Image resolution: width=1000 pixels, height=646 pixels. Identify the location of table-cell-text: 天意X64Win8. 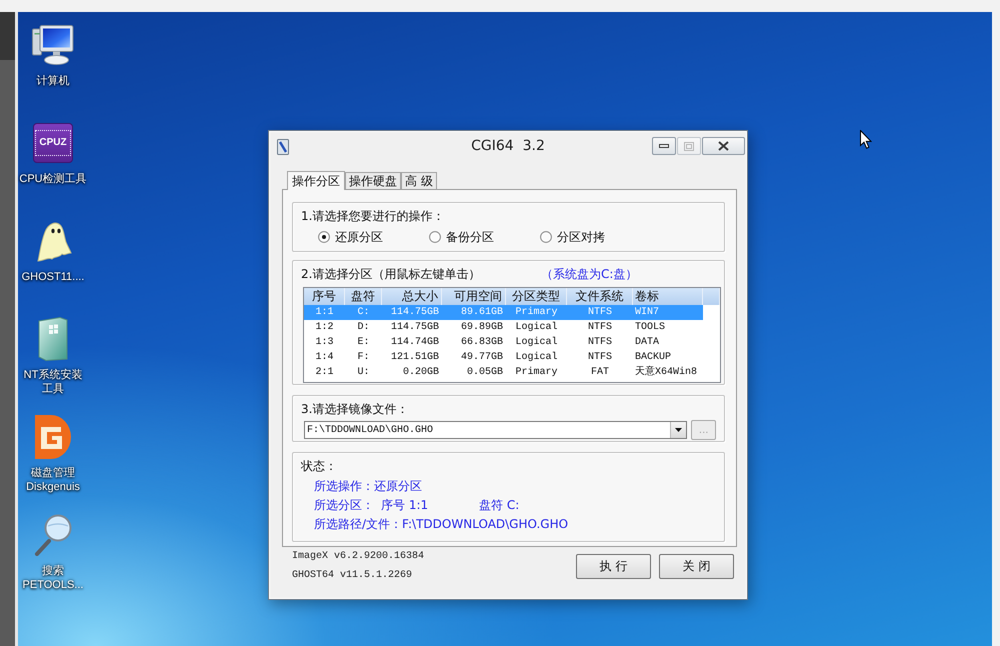
(666, 372).